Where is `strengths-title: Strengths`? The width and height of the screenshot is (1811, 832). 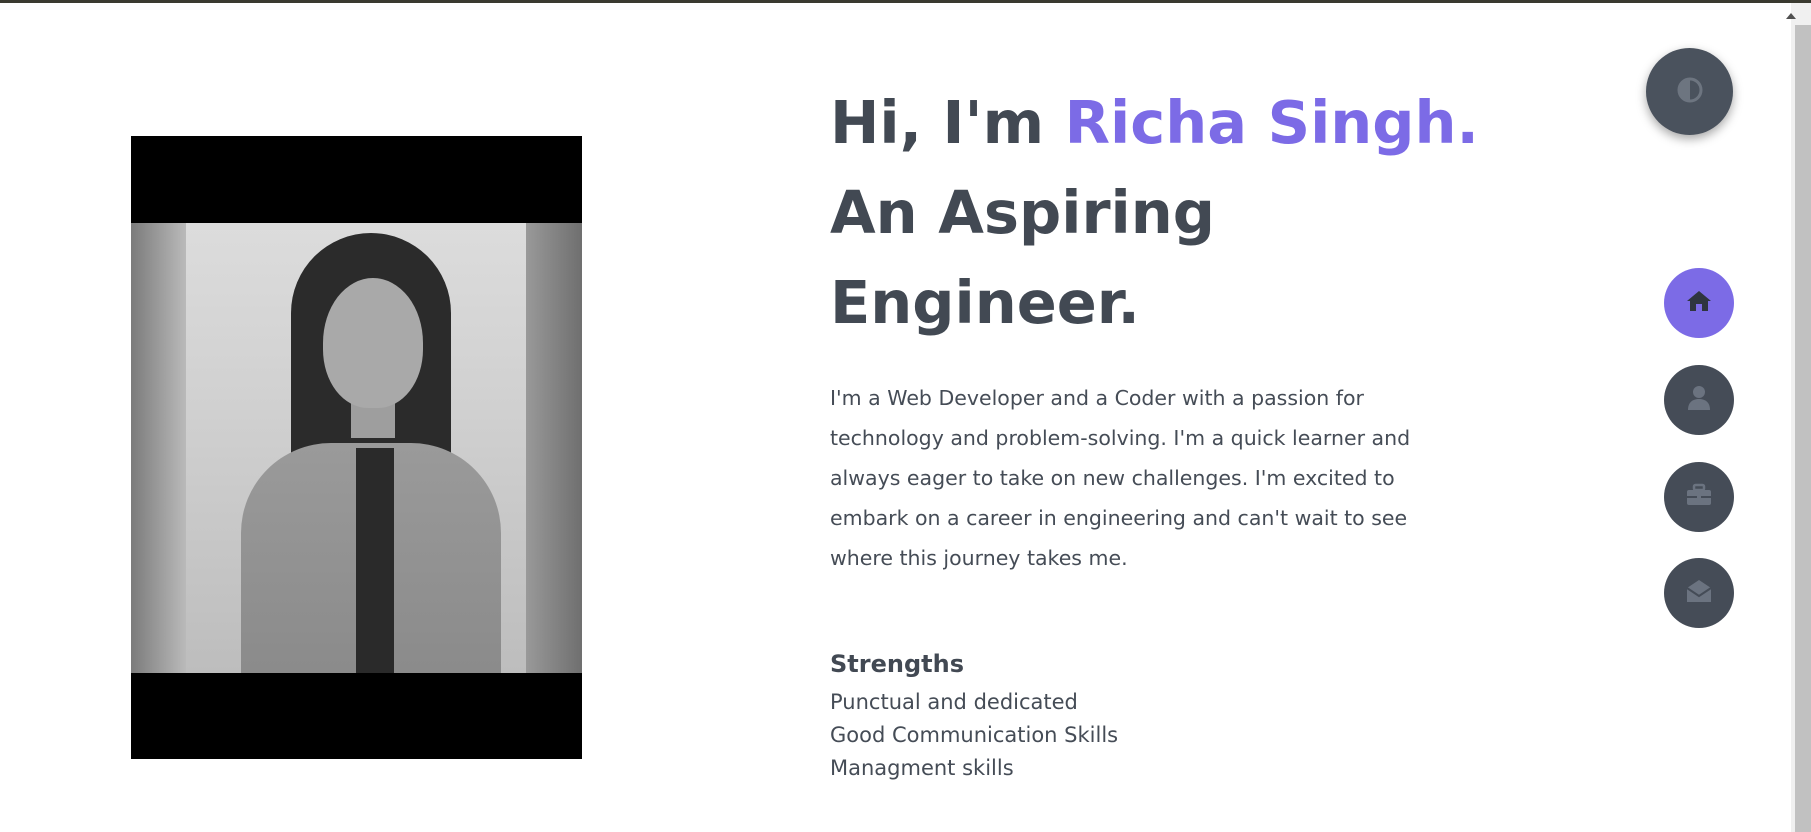 strengths-title: Strengths is located at coordinates (897, 664).